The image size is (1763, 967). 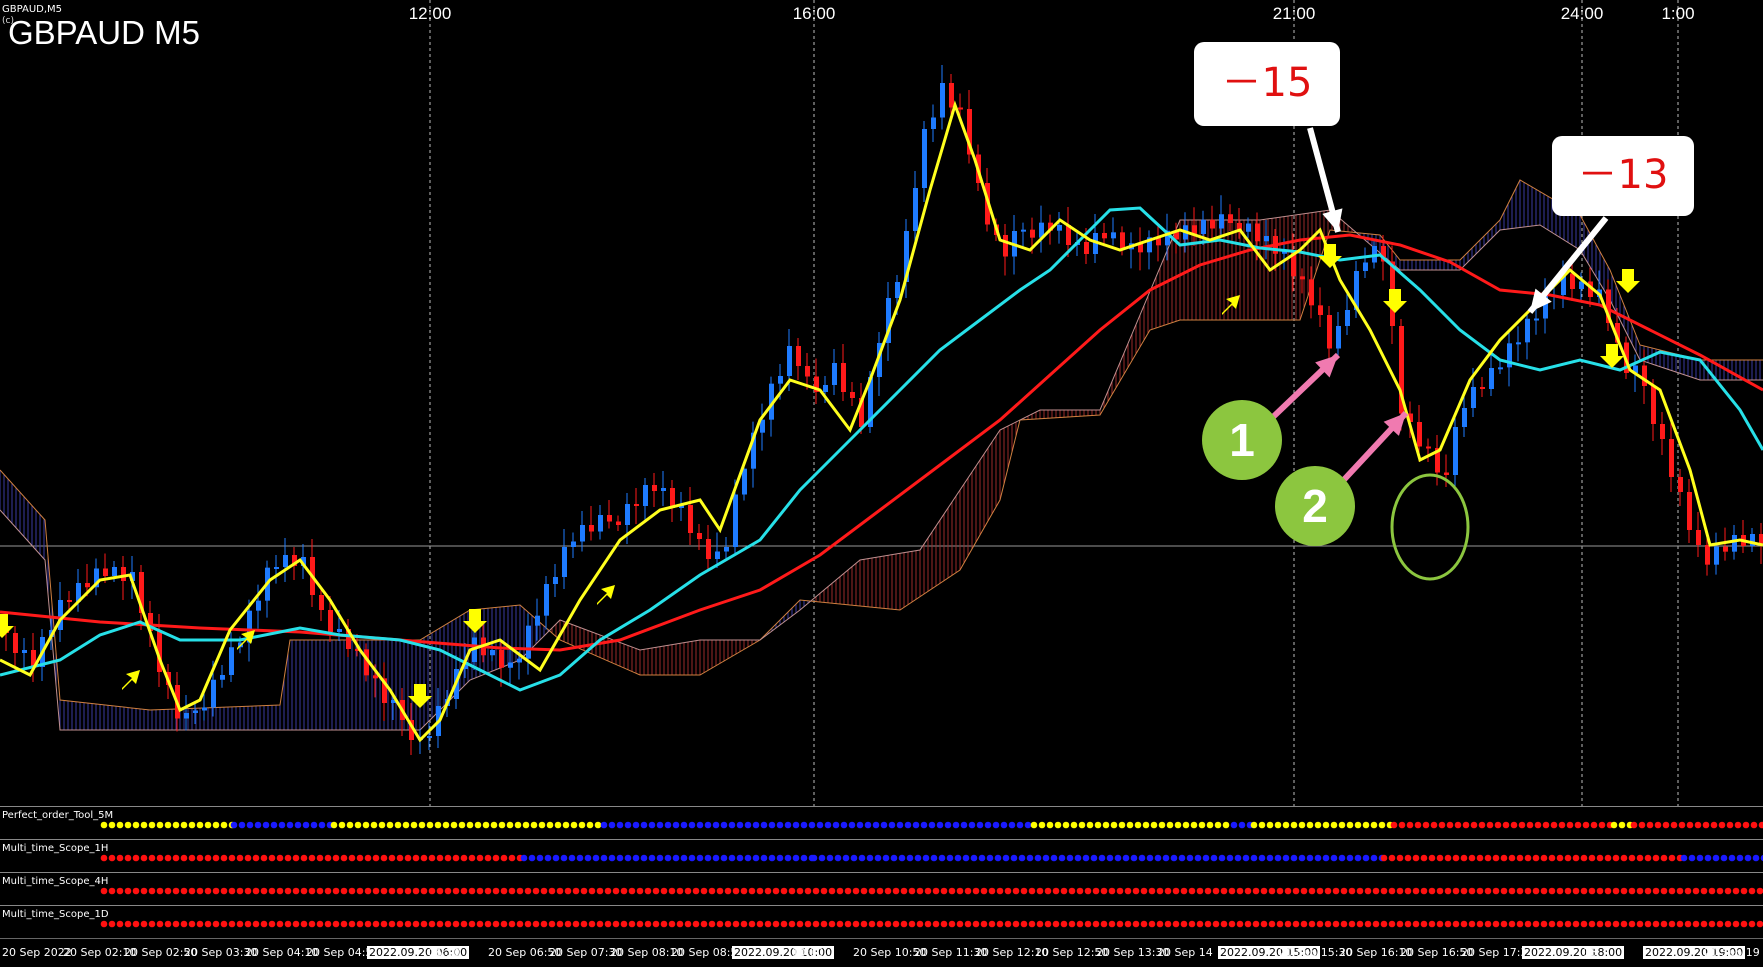 I want to click on panel-label: Multi_time_Scope_4H, so click(x=55, y=881).